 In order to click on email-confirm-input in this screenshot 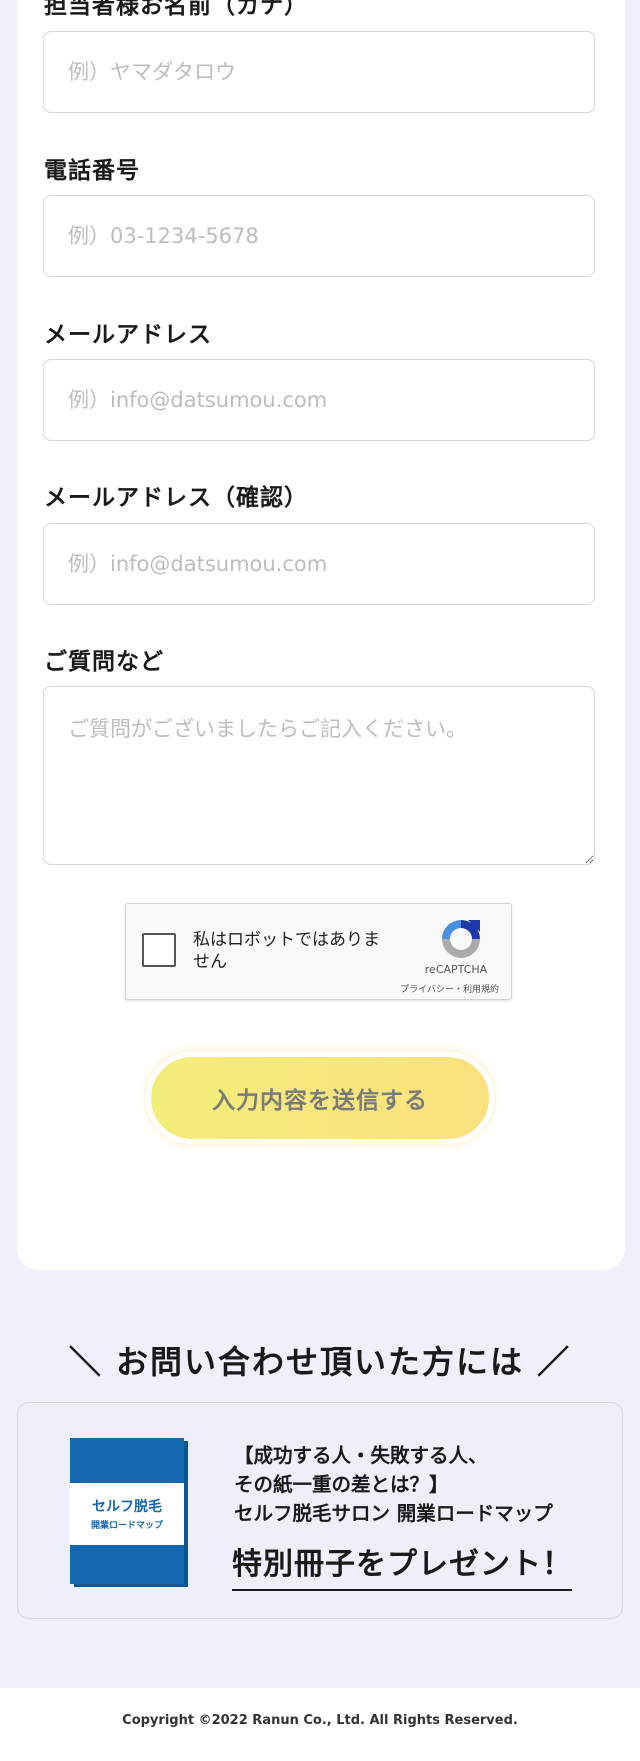, I will do `click(319, 564)`.